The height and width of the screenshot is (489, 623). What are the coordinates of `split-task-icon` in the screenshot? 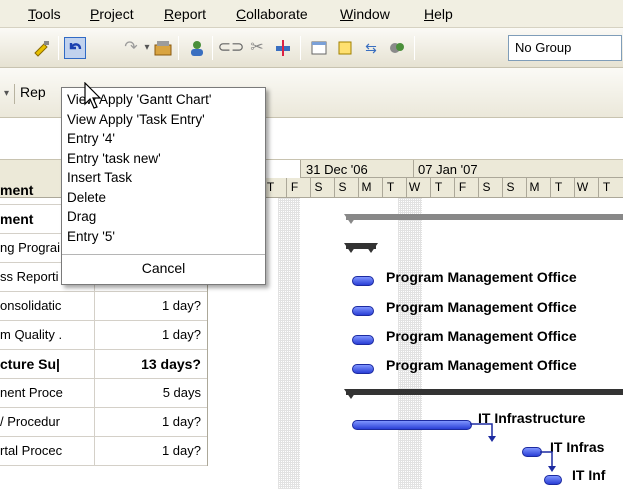 It's located at (283, 48).